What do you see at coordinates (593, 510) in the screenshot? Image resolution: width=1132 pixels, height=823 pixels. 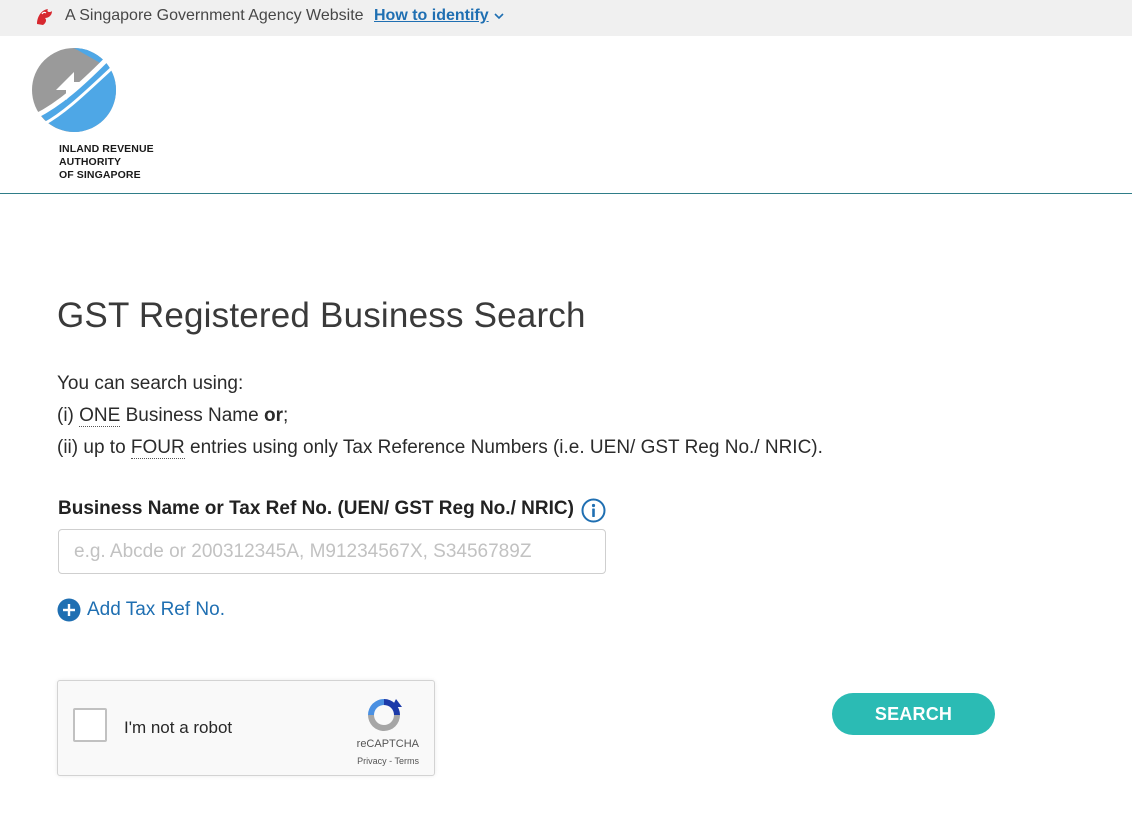 I see `info-icon` at bounding box center [593, 510].